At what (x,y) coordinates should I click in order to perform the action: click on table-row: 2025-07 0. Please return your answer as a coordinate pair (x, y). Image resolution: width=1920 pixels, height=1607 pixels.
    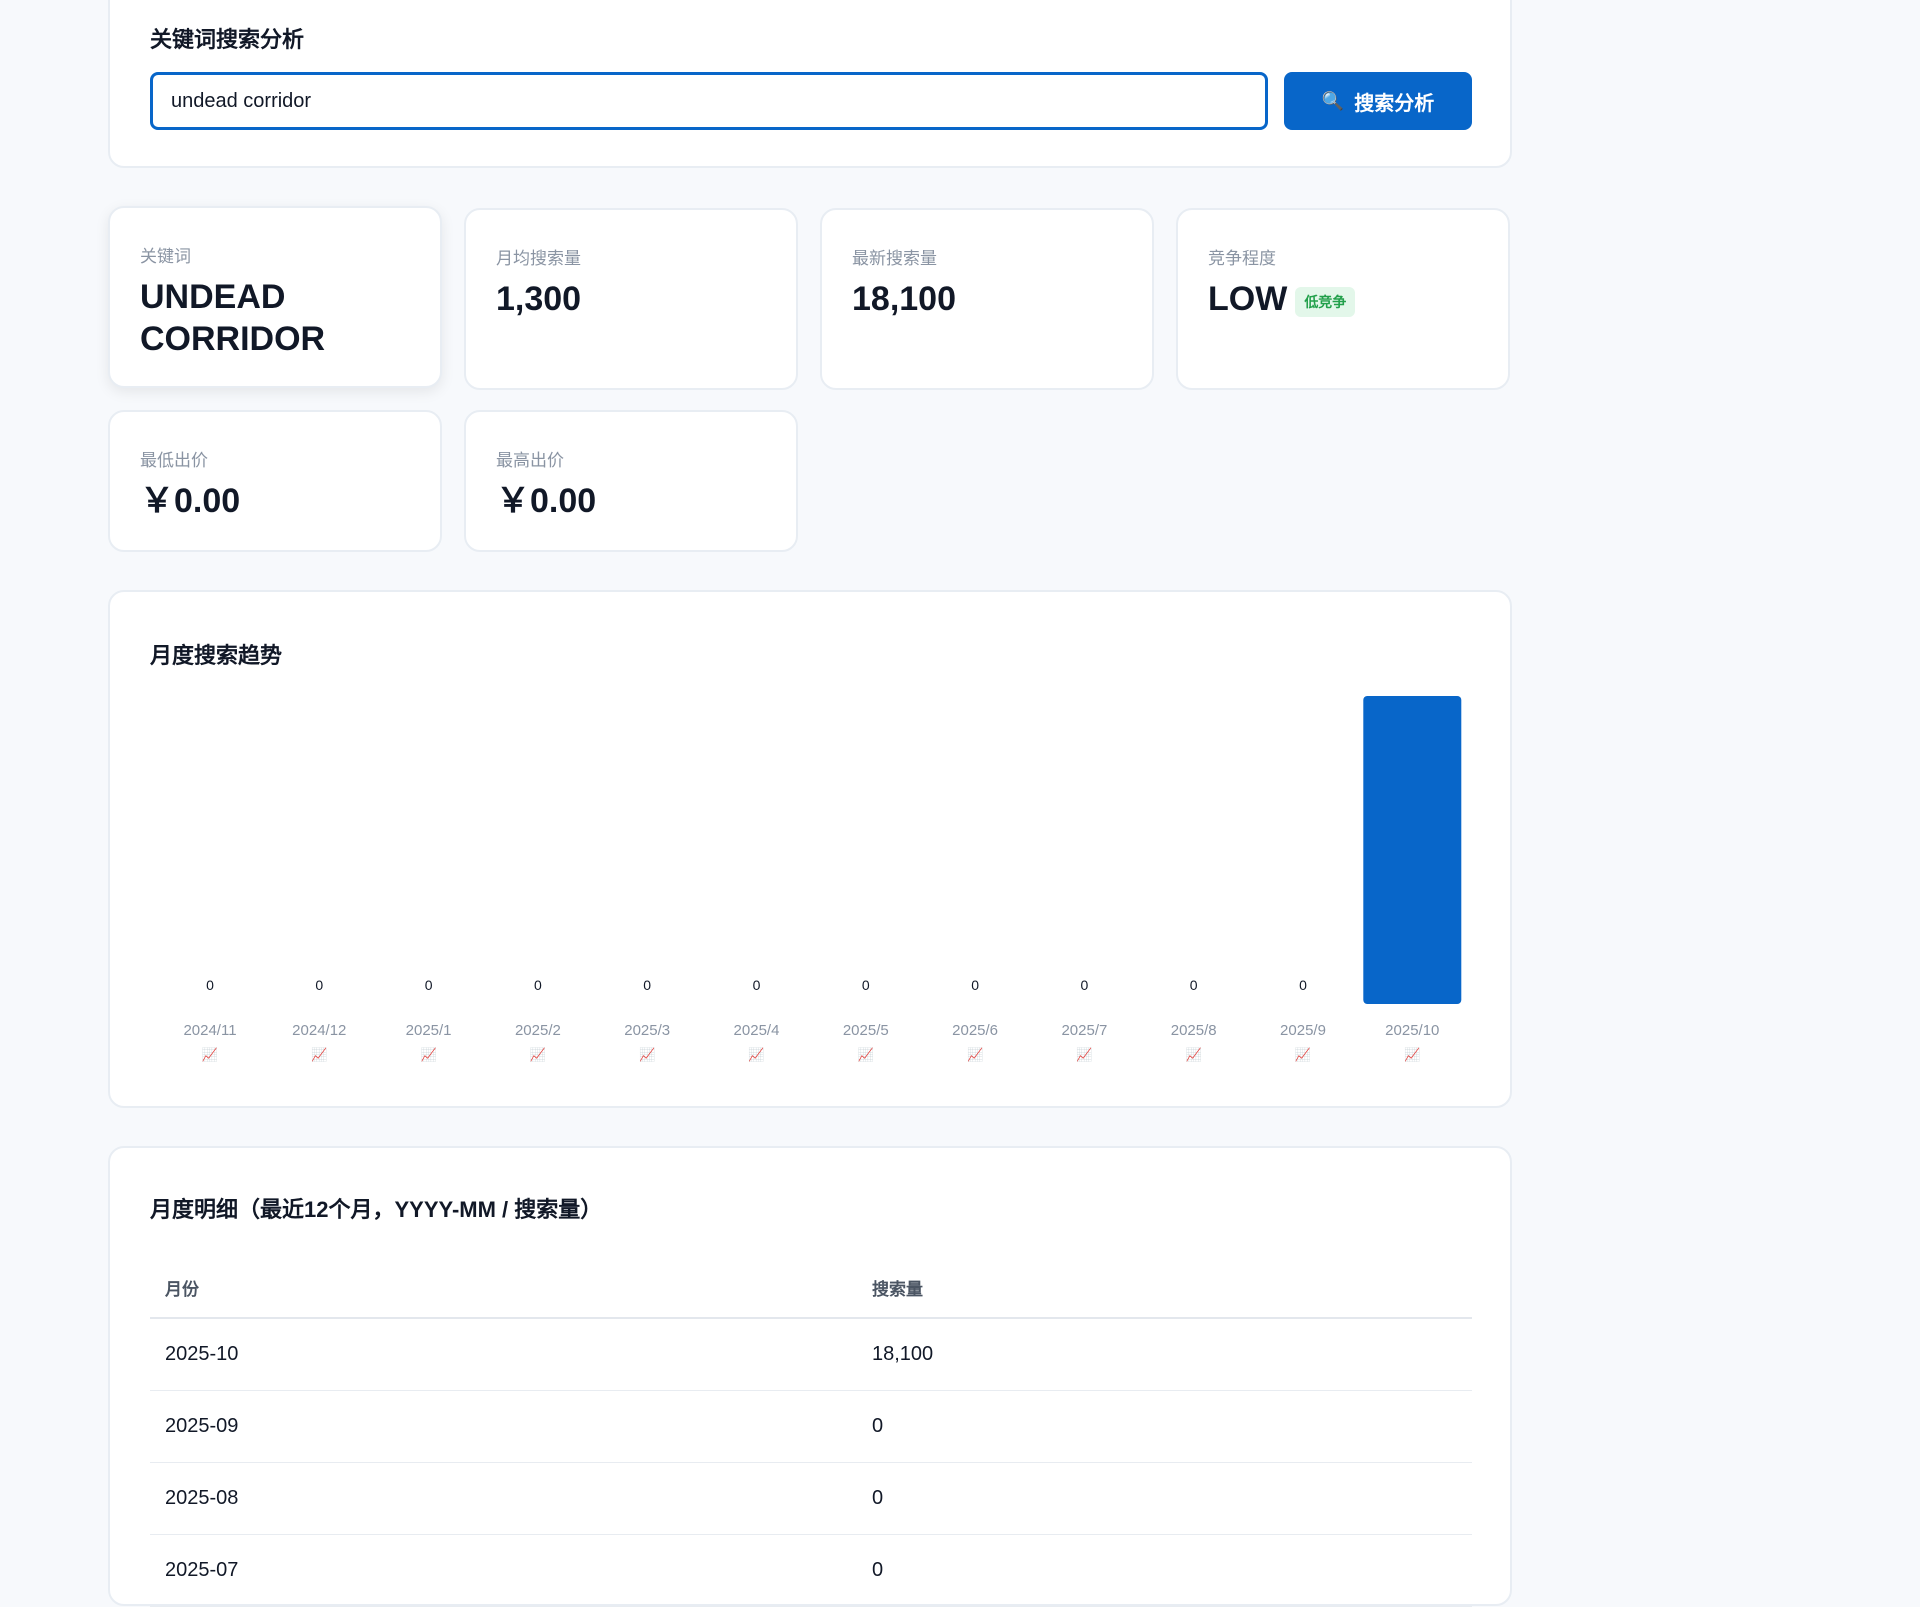
    Looking at the image, I should click on (811, 1570).